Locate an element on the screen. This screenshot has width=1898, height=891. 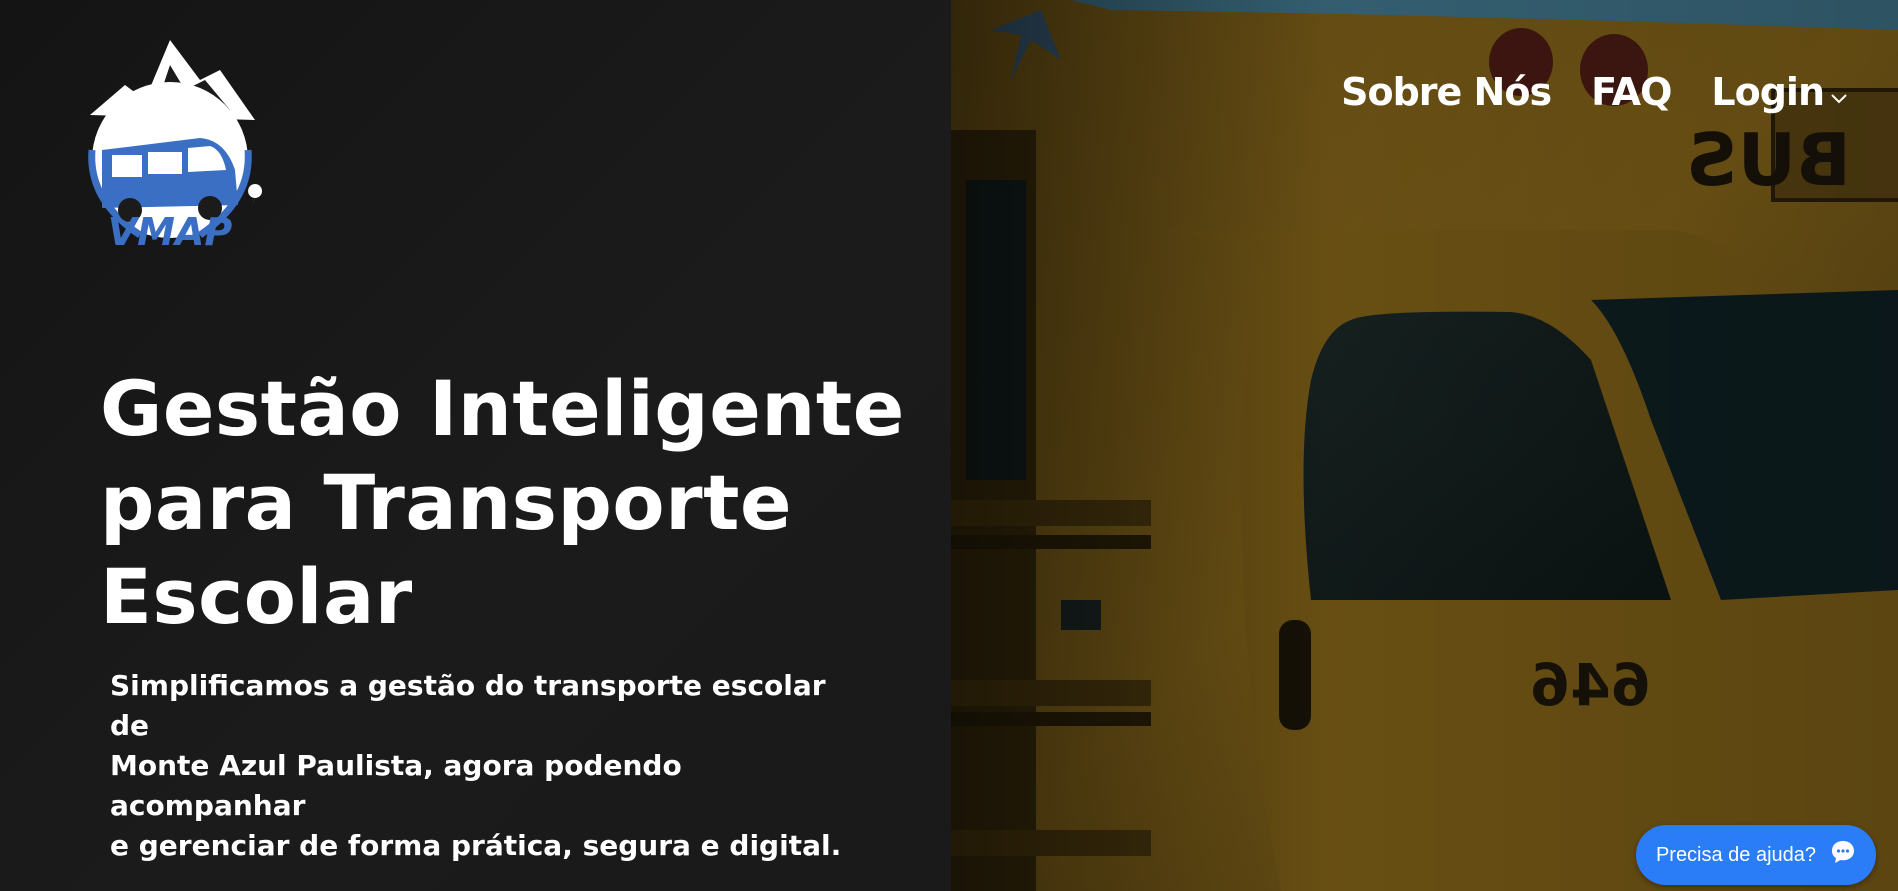
vmap-logo: VMAP is located at coordinates (170, 142).